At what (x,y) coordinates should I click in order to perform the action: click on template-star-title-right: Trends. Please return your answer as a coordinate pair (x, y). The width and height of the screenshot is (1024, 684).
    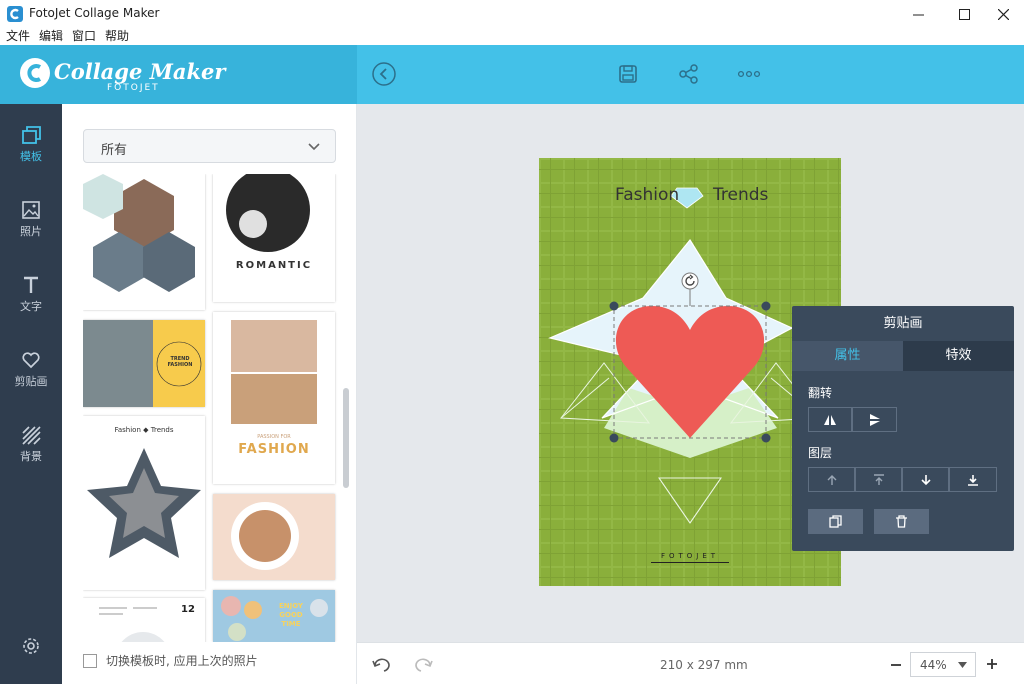
    Looking at the image, I should click on (162, 430).